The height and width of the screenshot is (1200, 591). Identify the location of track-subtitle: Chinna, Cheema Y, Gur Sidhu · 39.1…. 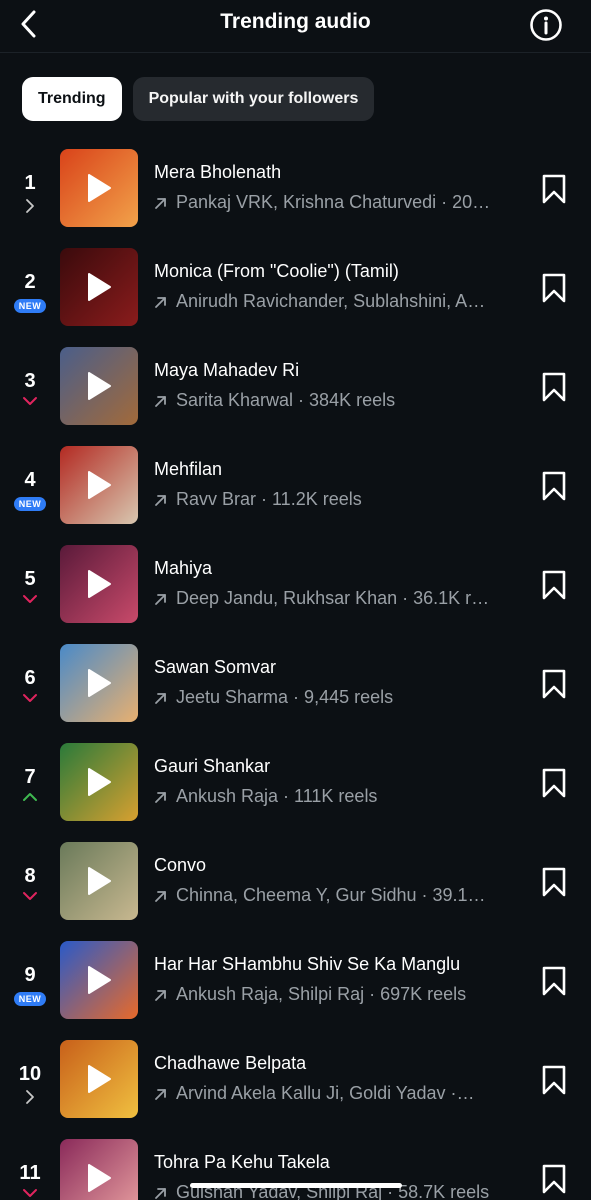
(334, 895).